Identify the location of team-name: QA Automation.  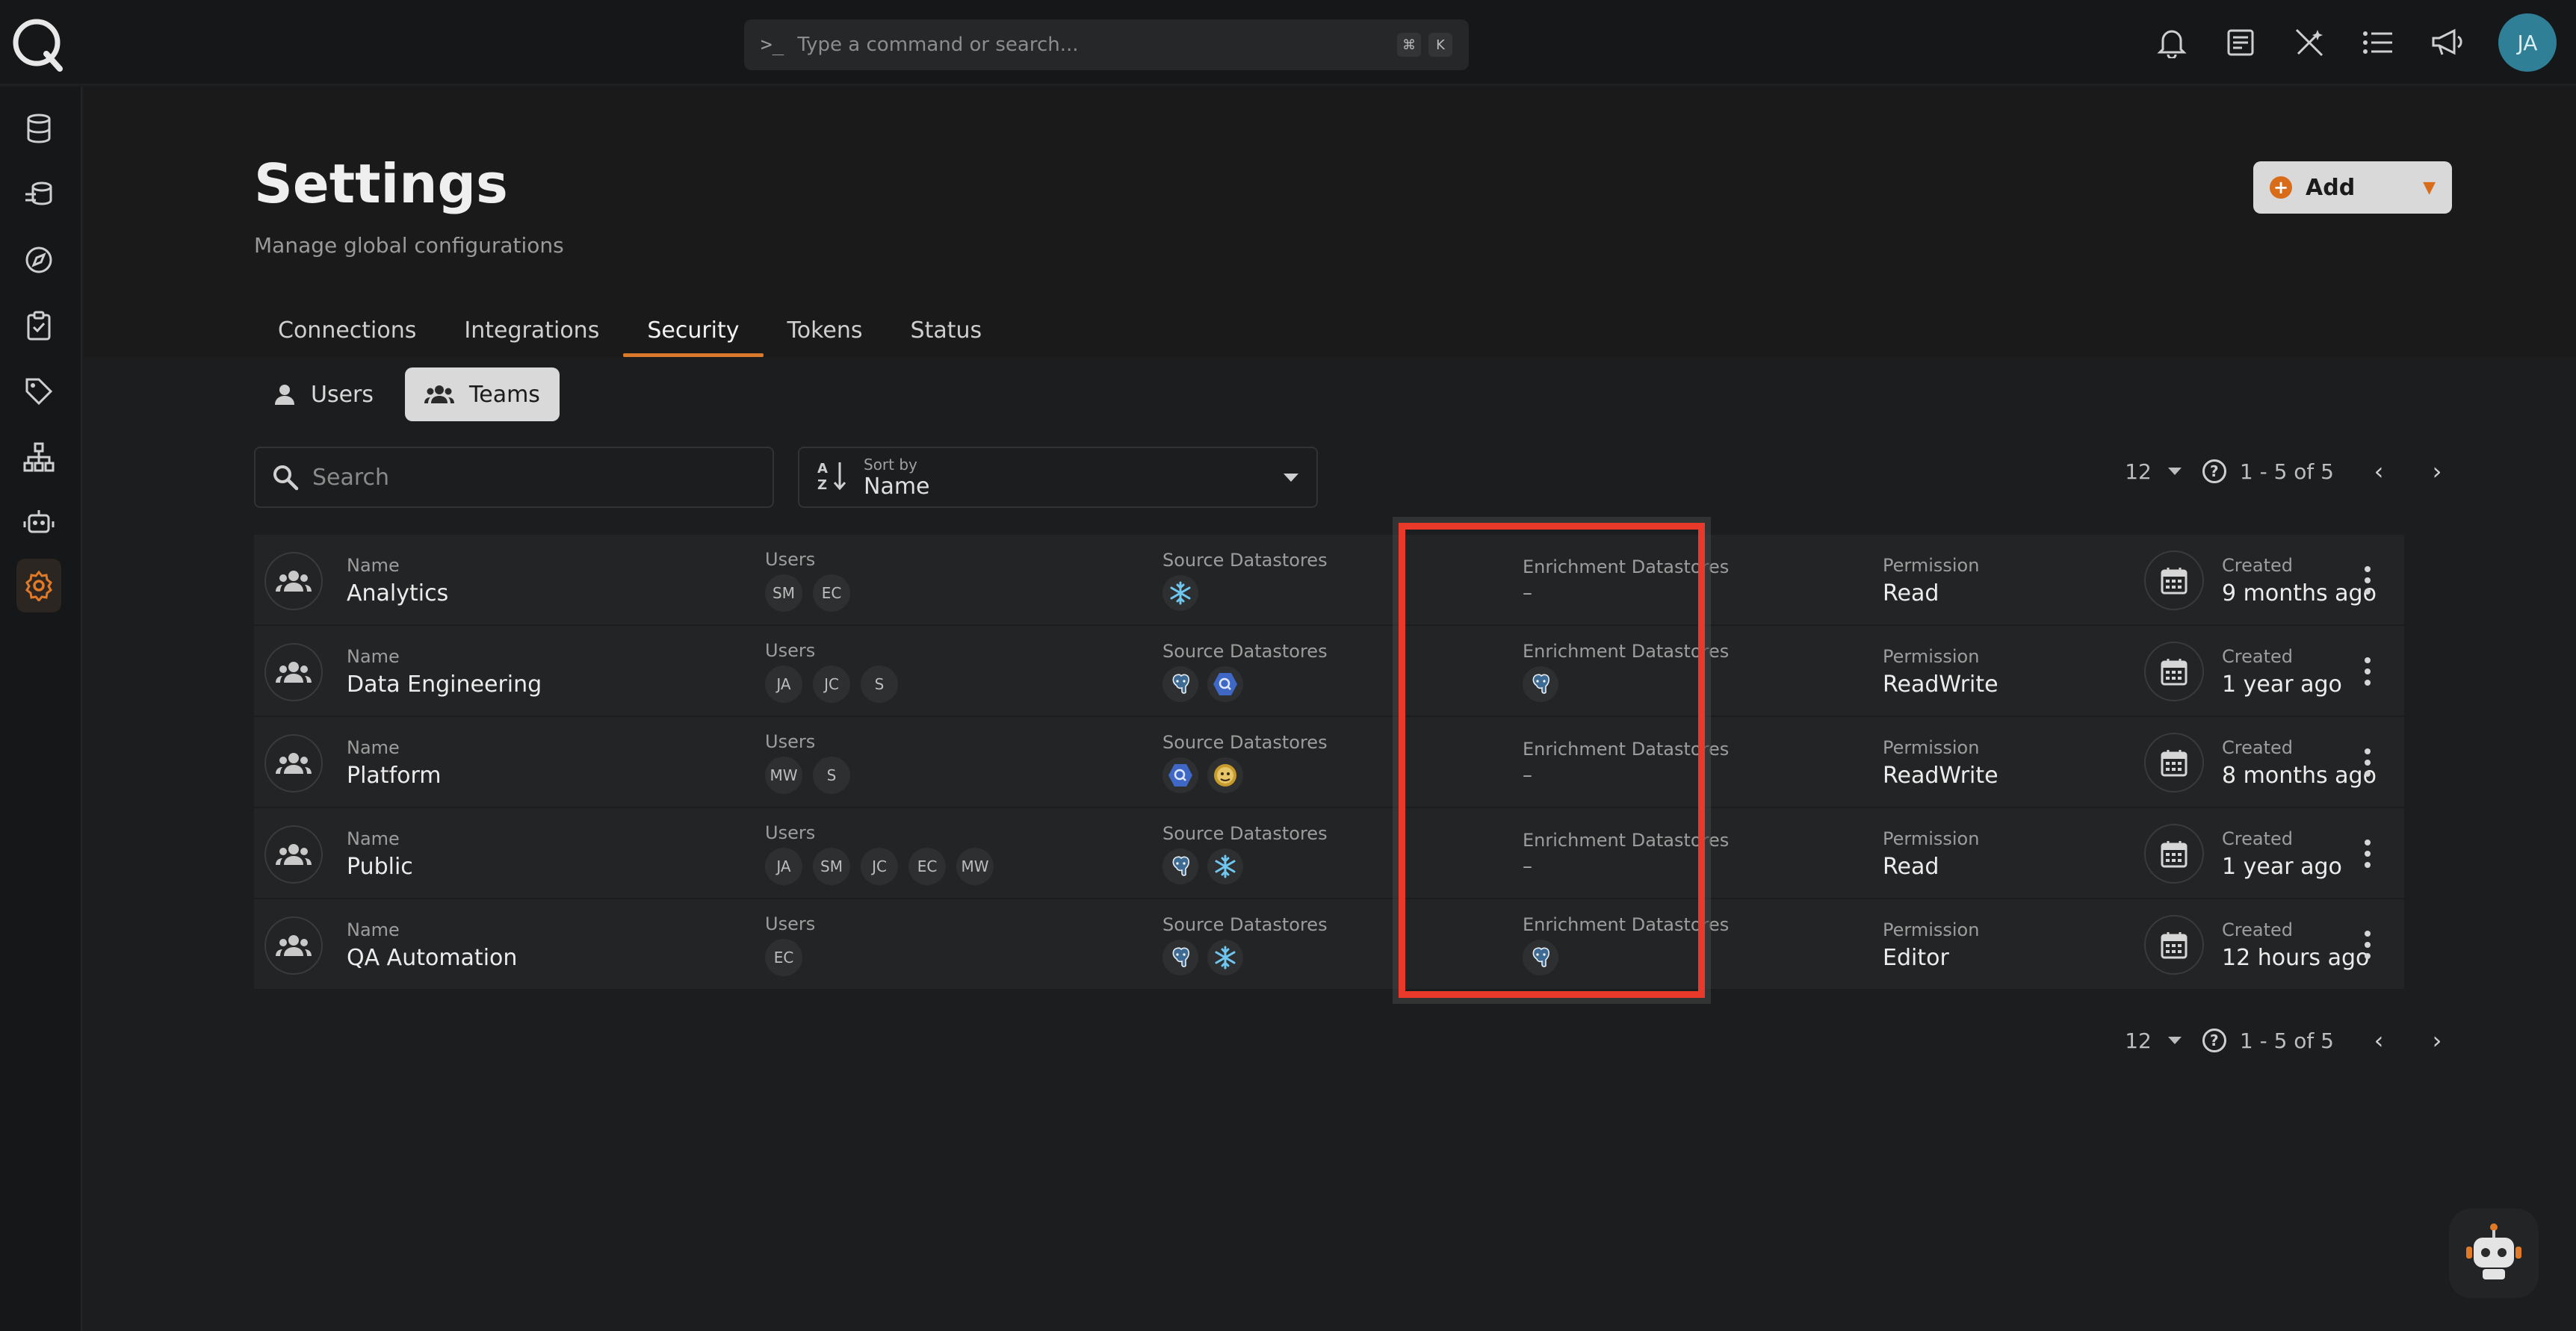
(432, 958).